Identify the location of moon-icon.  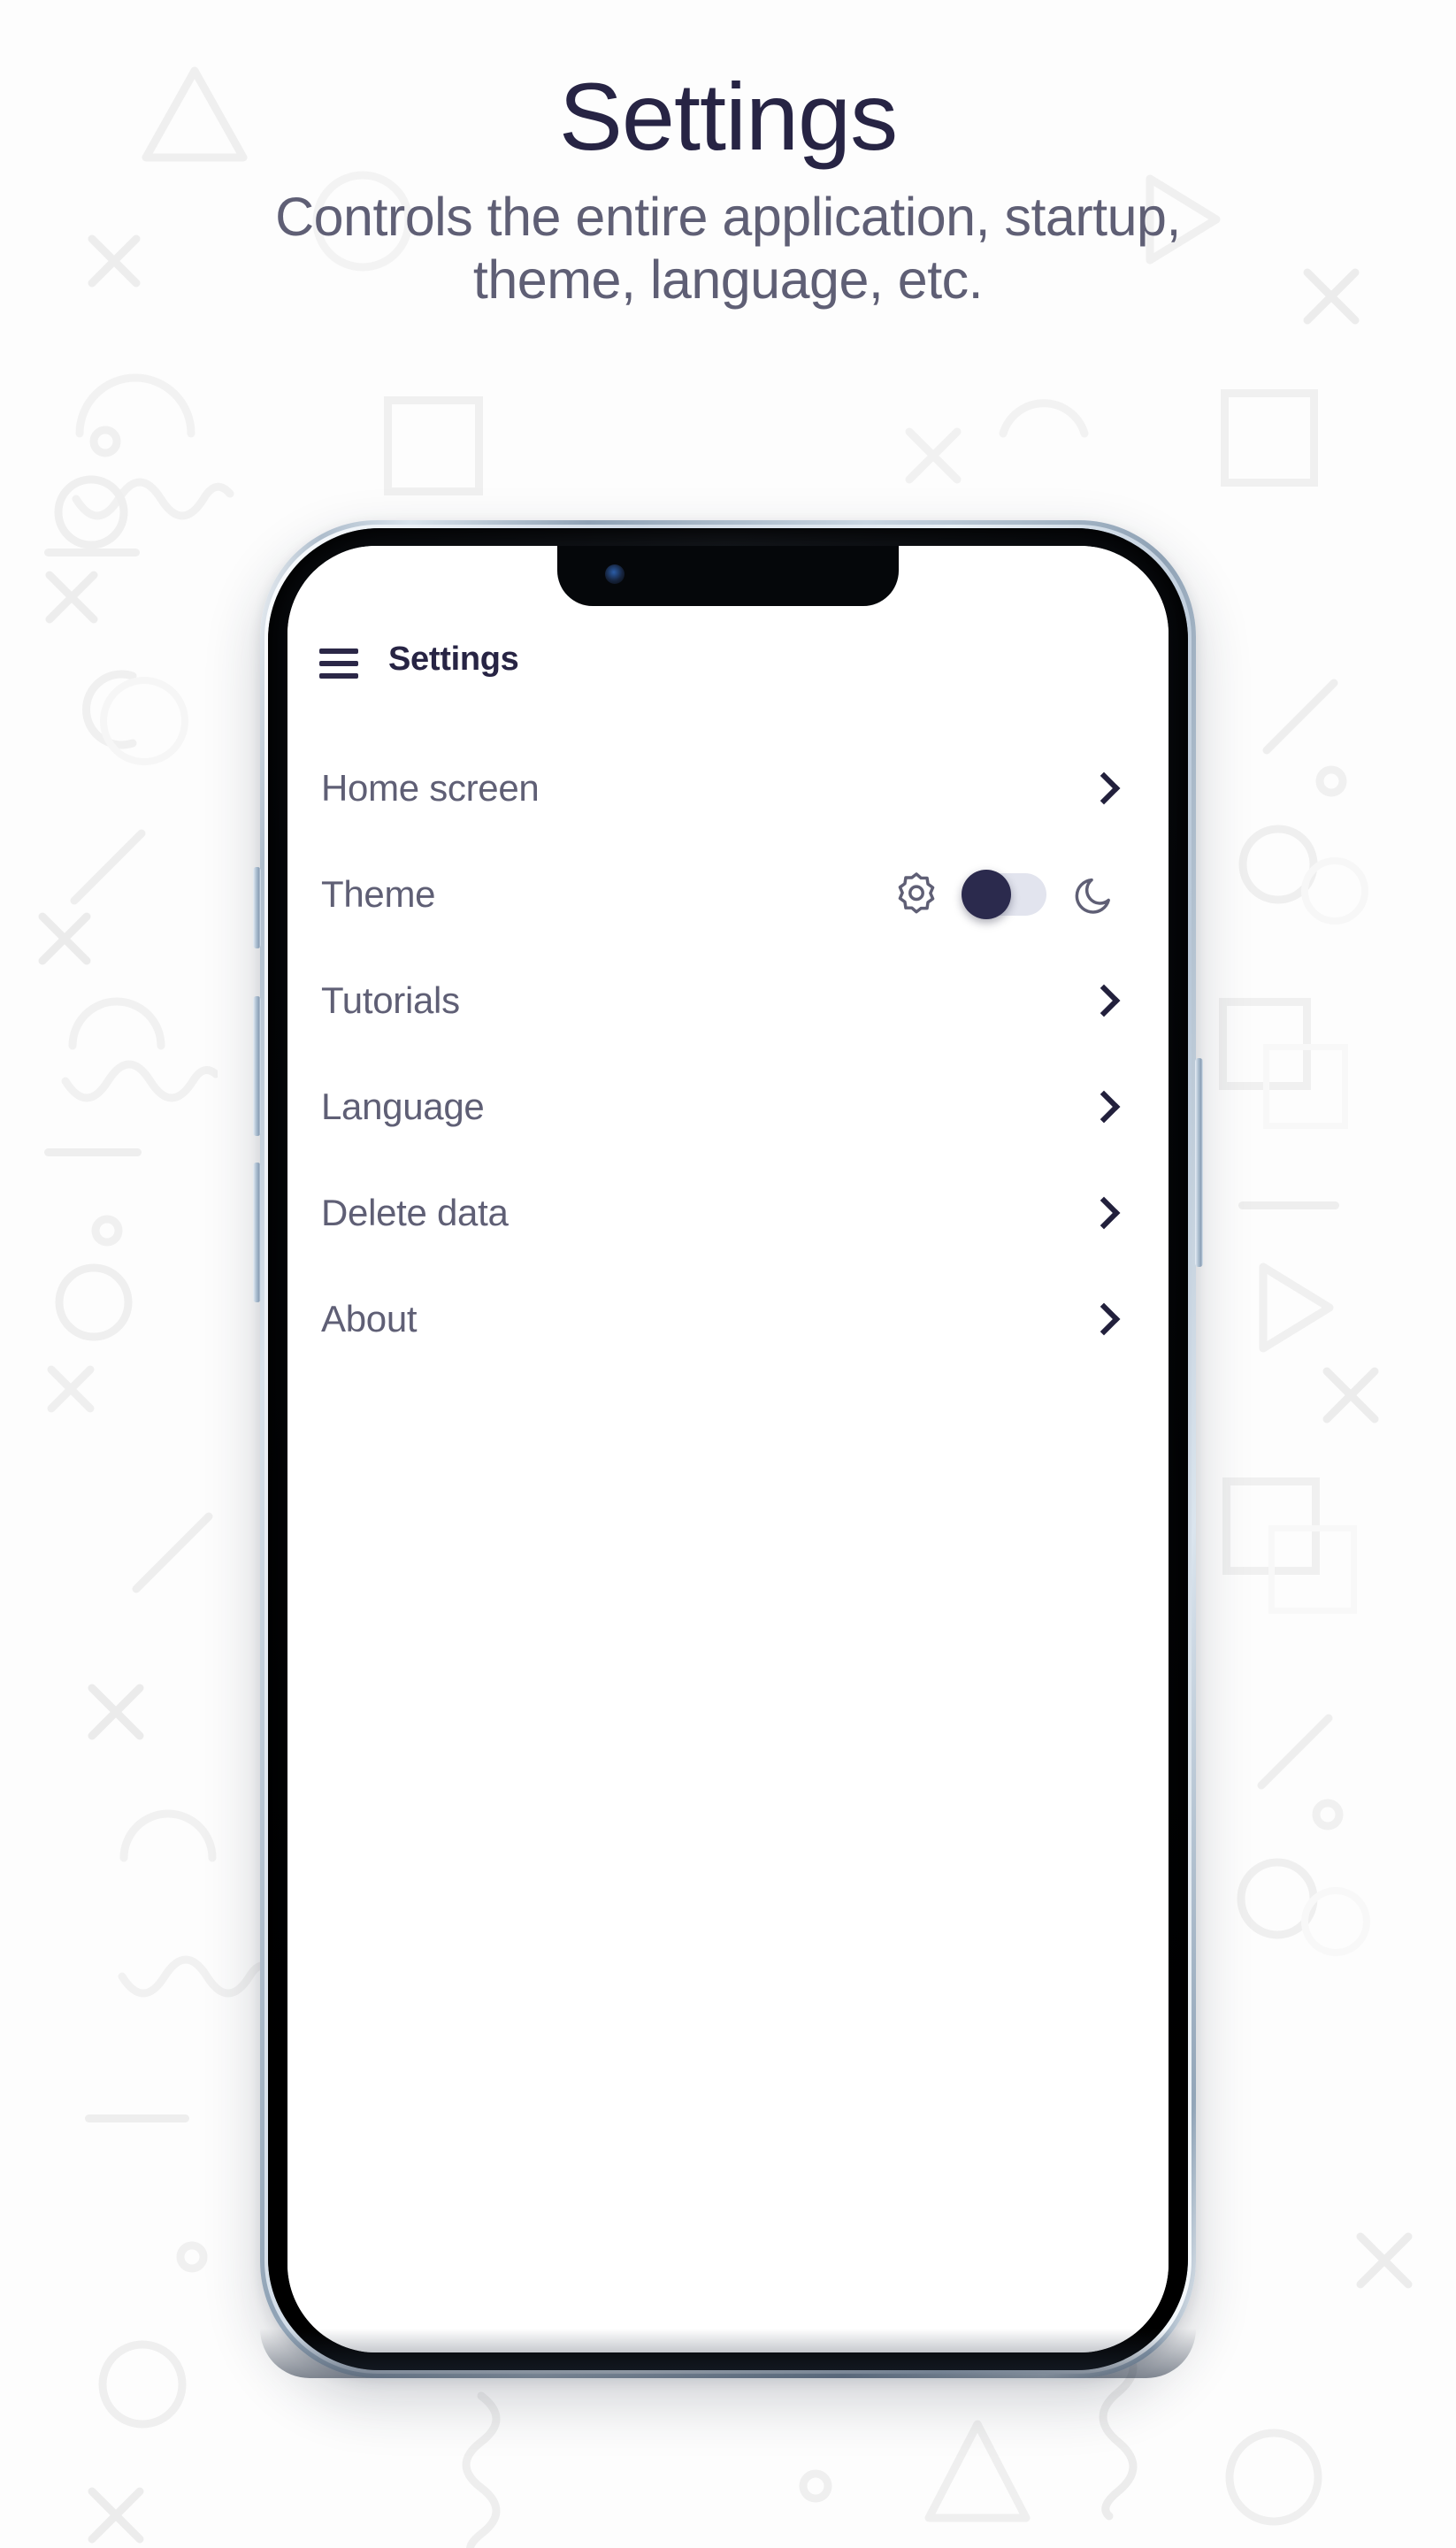
(1095, 894).